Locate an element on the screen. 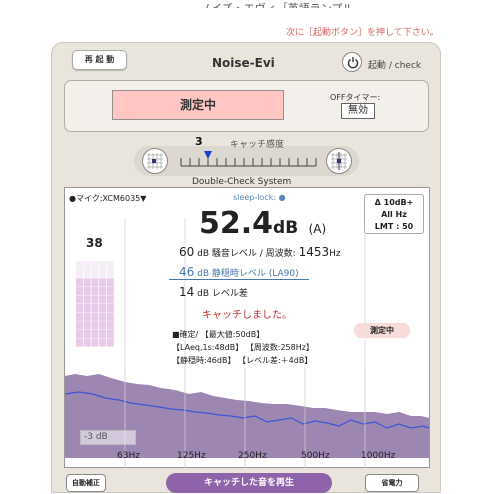 This screenshot has height=494, width=500. big-db-suffix: (A) is located at coordinates (317, 229).